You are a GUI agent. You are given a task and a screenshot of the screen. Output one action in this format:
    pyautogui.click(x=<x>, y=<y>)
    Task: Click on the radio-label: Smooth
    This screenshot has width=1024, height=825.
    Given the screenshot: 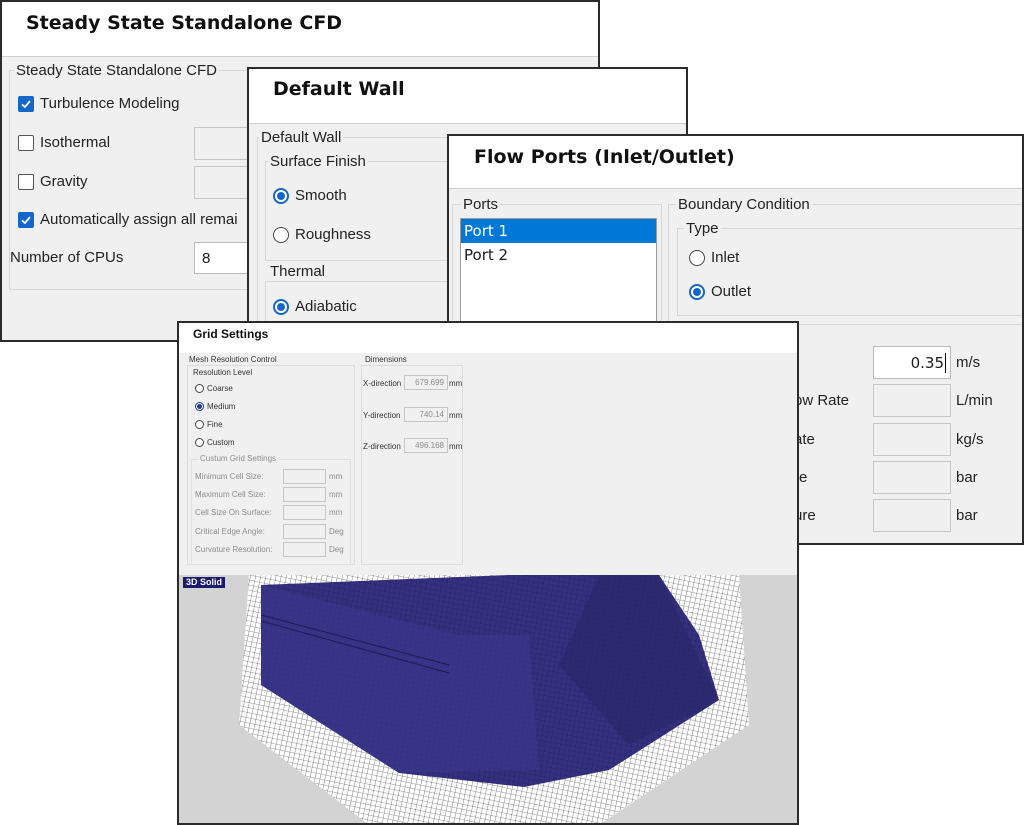 What is the action you would take?
    pyautogui.click(x=321, y=195)
    